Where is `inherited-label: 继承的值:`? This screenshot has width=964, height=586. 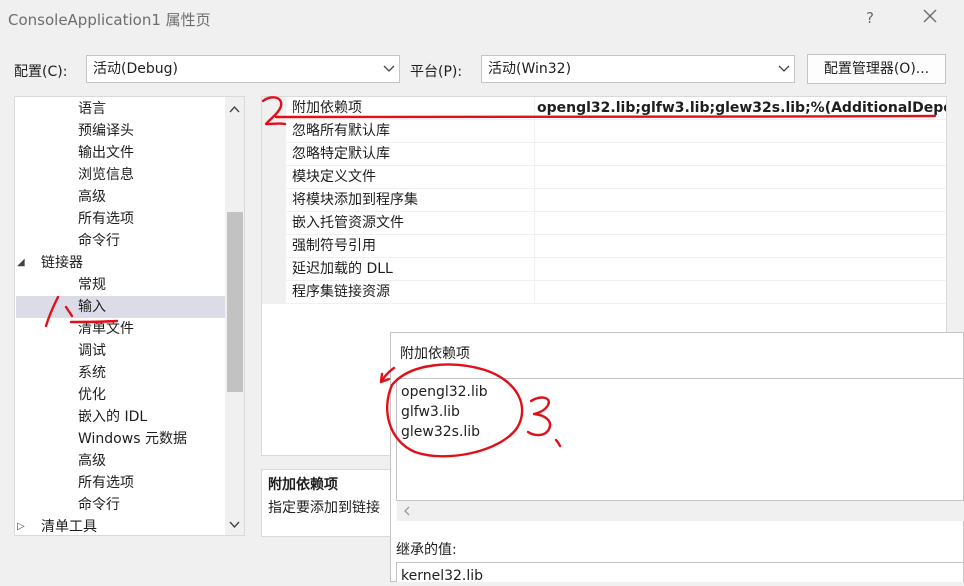
inherited-label: 继承的值: is located at coordinates (426, 550).